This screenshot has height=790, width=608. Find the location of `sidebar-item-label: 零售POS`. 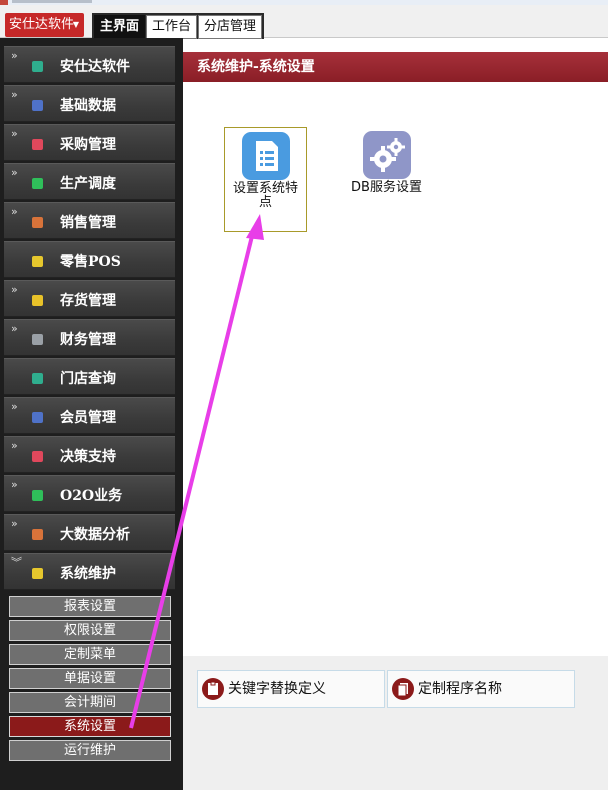

sidebar-item-label: 零售POS is located at coordinates (90, 262).